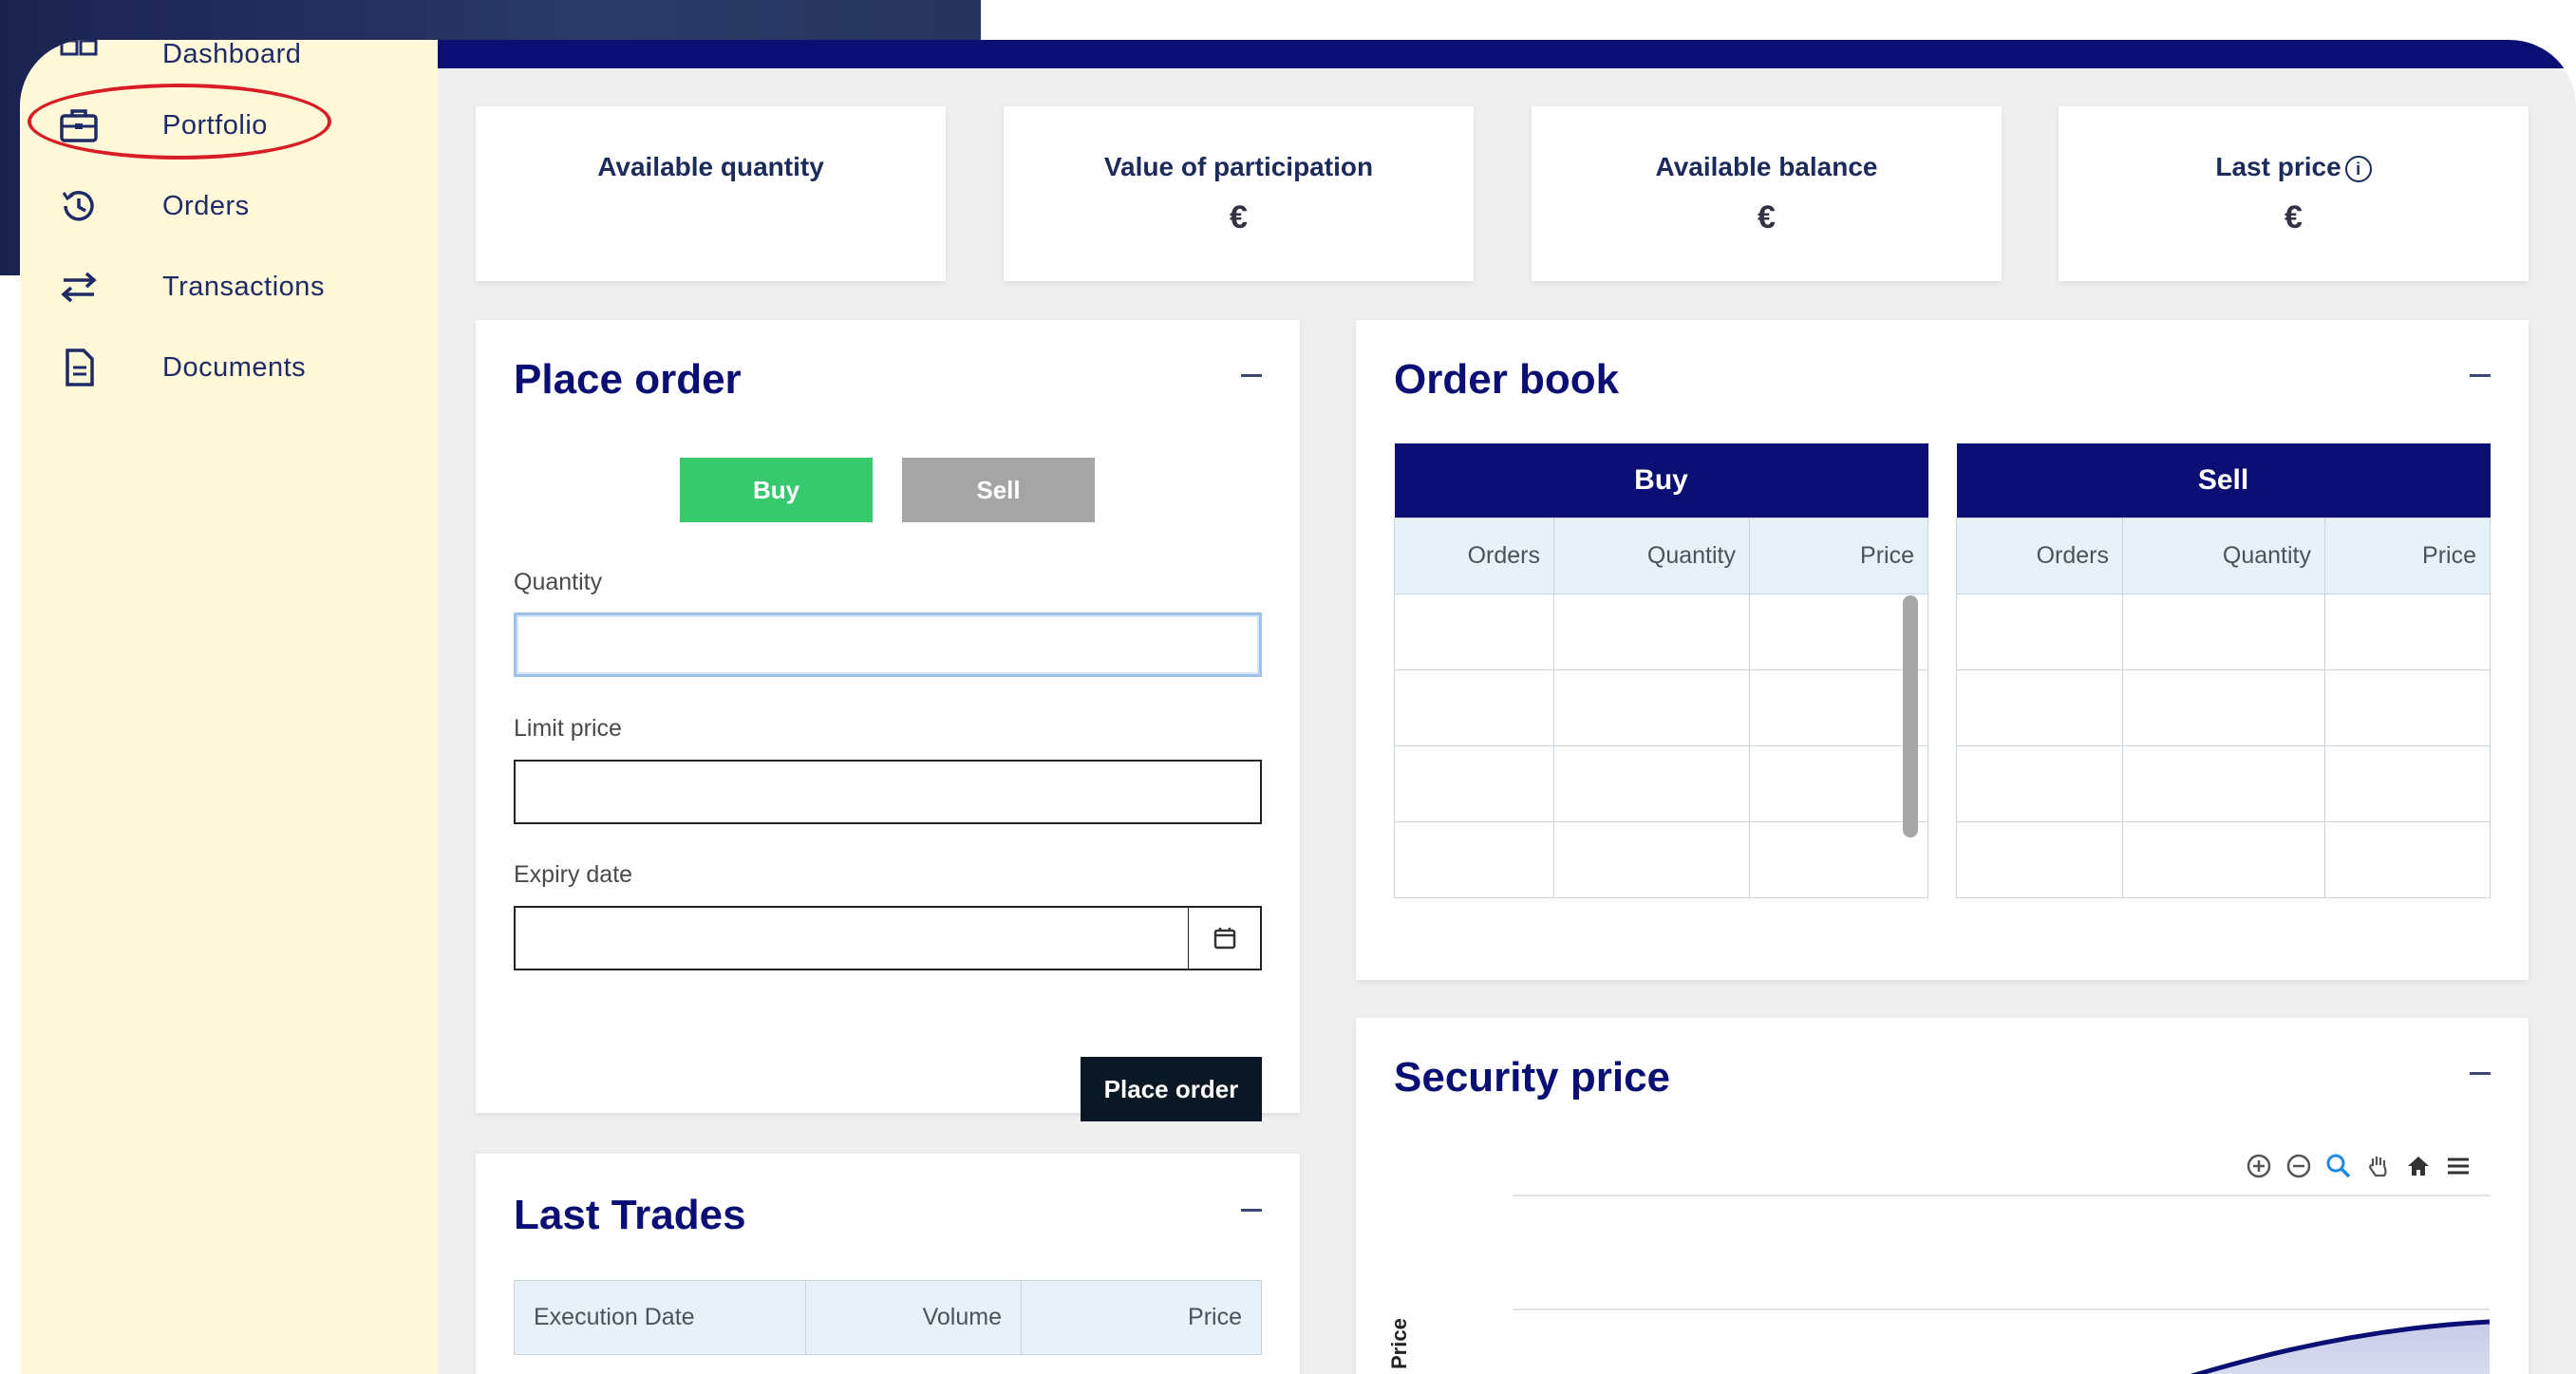  What do you see at coordinates (630, 1215) in the screenshot?
I see `panel-title: Last Trades` at bounding box center [630, 1215].